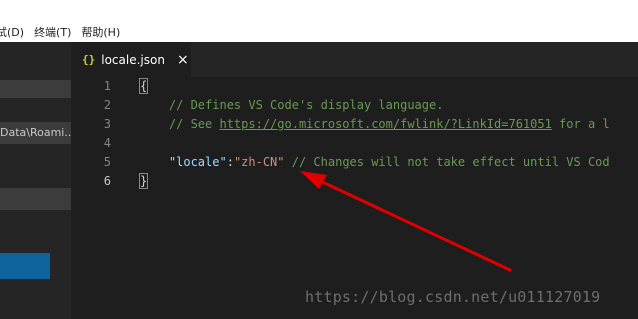  What do you see at coordinates (107, 143) in the screenshot?
I see `line-number: 4` at bounding box center [107, 143].